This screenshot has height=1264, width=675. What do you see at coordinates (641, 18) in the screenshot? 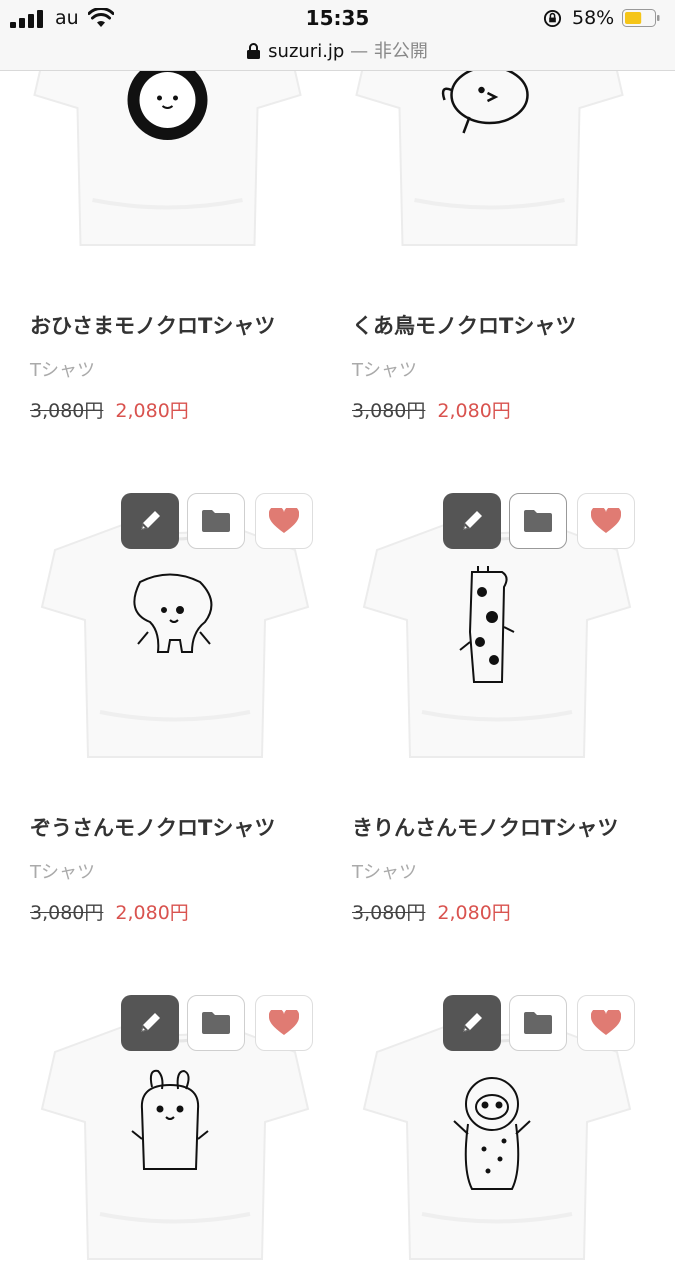
I see `battery-icon` at bounding box center [641, 18].